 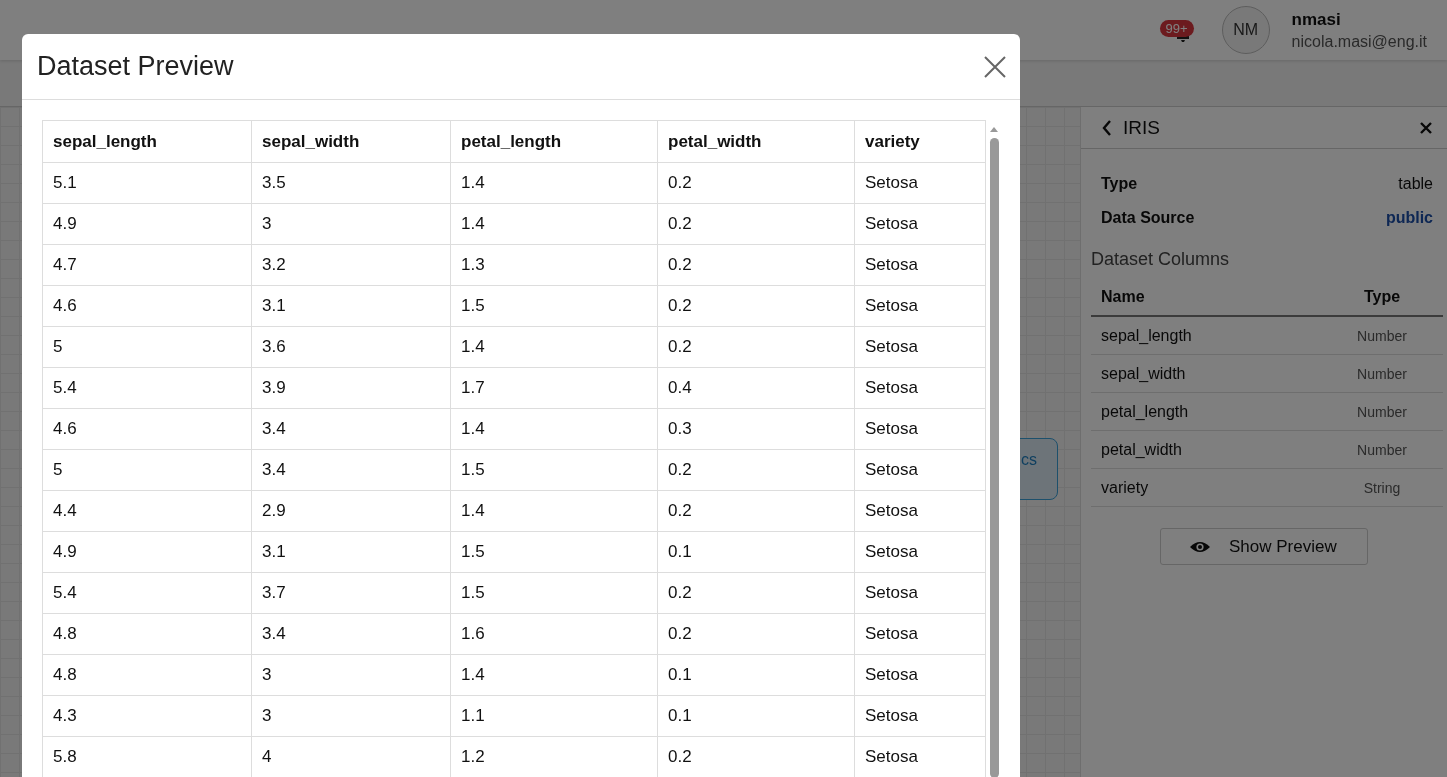 I want to click on section-heading: Dataset Columns, so click(x=1160, y=259).